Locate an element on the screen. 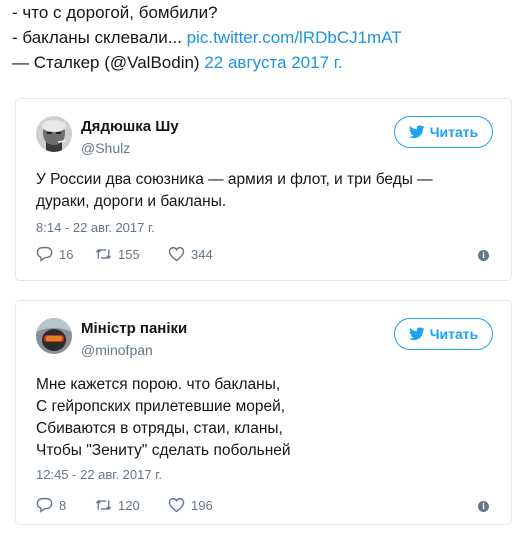 The width and height of the screenshot is (523, 538). like-button: 344 is located at coordinates (190, 254).